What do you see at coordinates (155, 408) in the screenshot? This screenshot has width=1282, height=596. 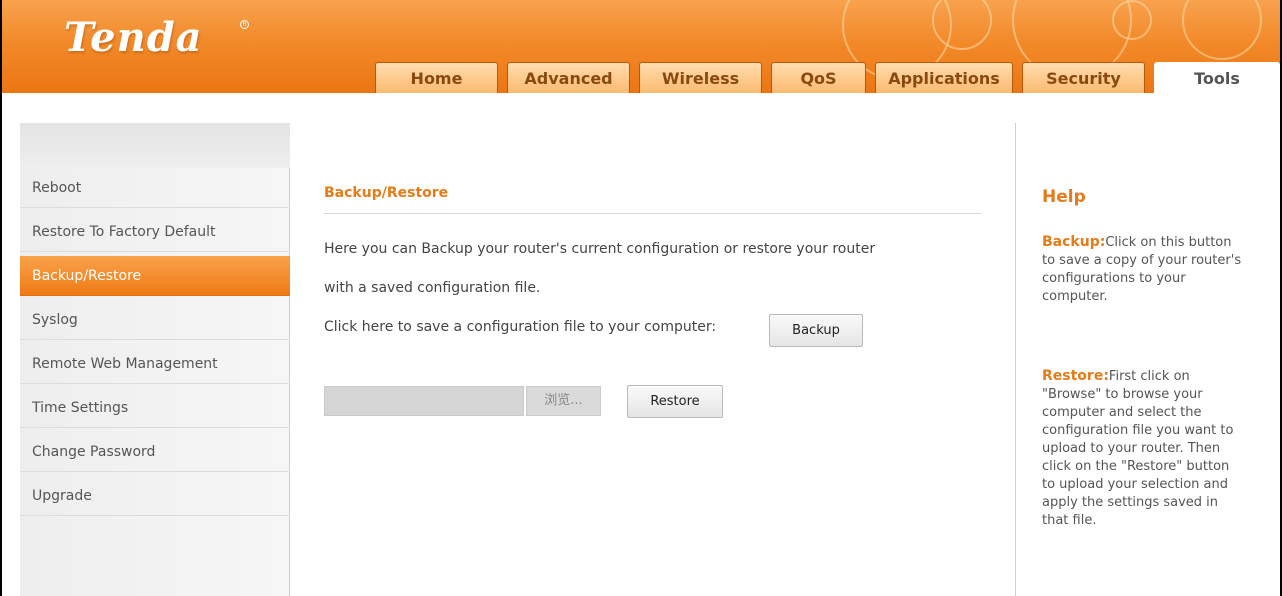 I see `sidebar-item-time-settings: Time Settings` at bounding box center [155, 408].